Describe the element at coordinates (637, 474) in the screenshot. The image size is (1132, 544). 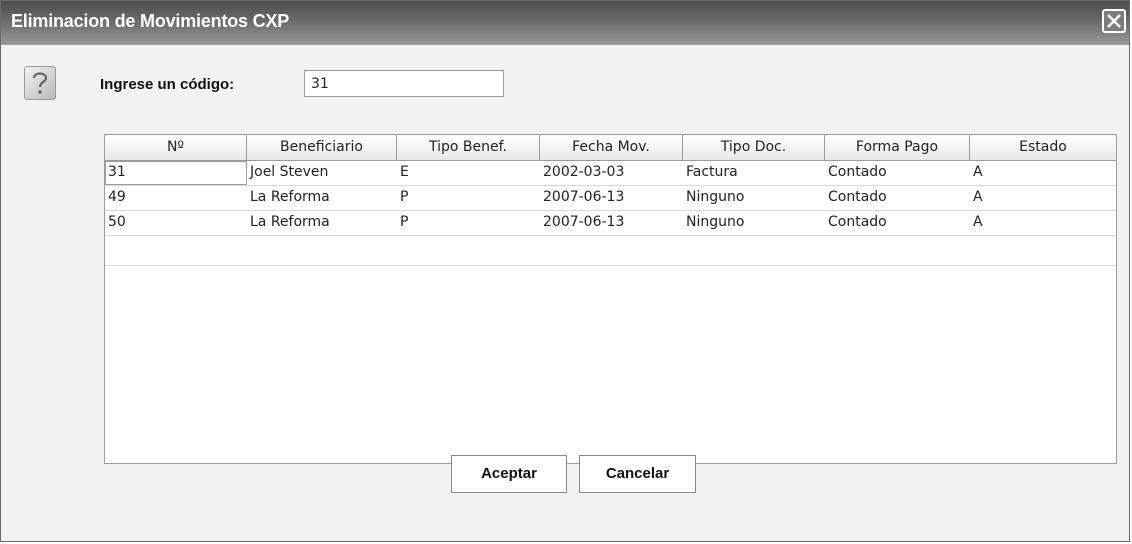
I see `cancel-button: Cancelar` at that location.